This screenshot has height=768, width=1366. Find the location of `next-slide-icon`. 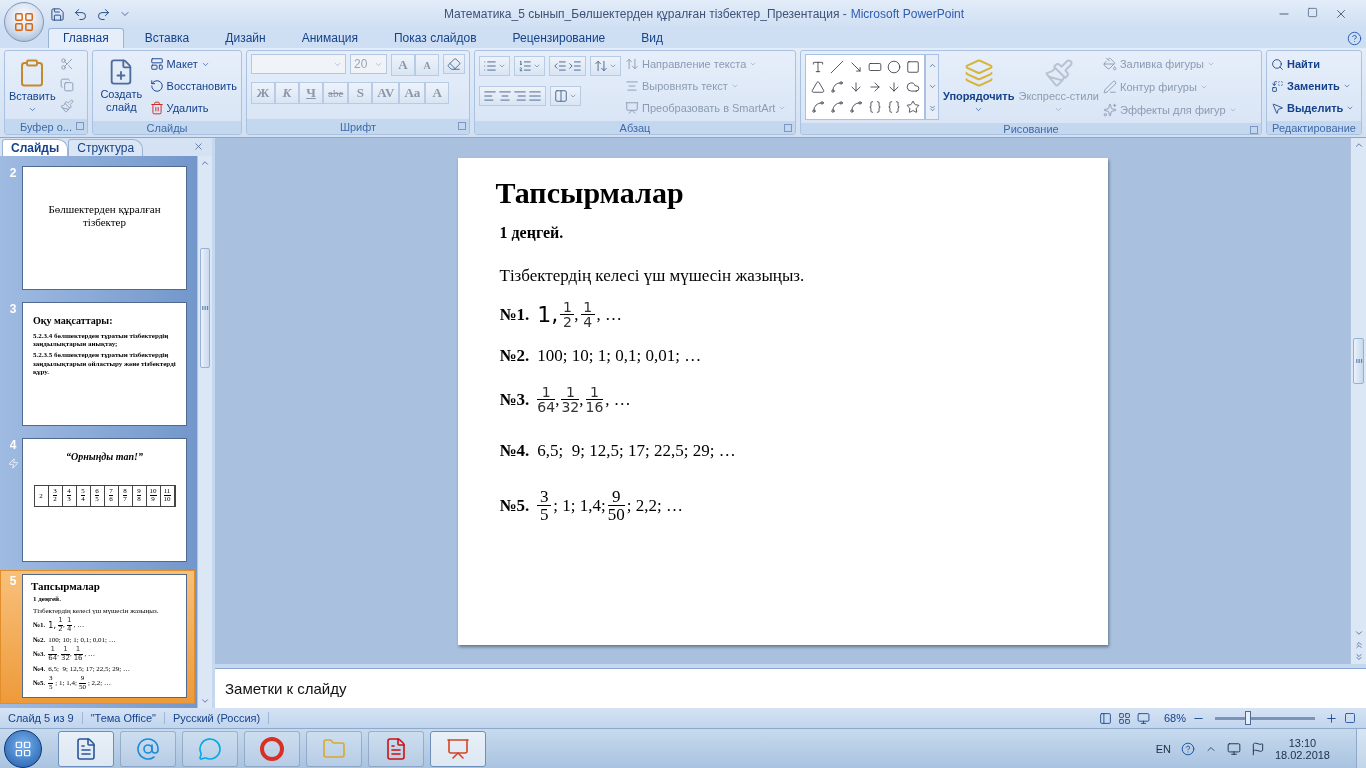

next-slide-icon is located at coordinates (1358, 657).